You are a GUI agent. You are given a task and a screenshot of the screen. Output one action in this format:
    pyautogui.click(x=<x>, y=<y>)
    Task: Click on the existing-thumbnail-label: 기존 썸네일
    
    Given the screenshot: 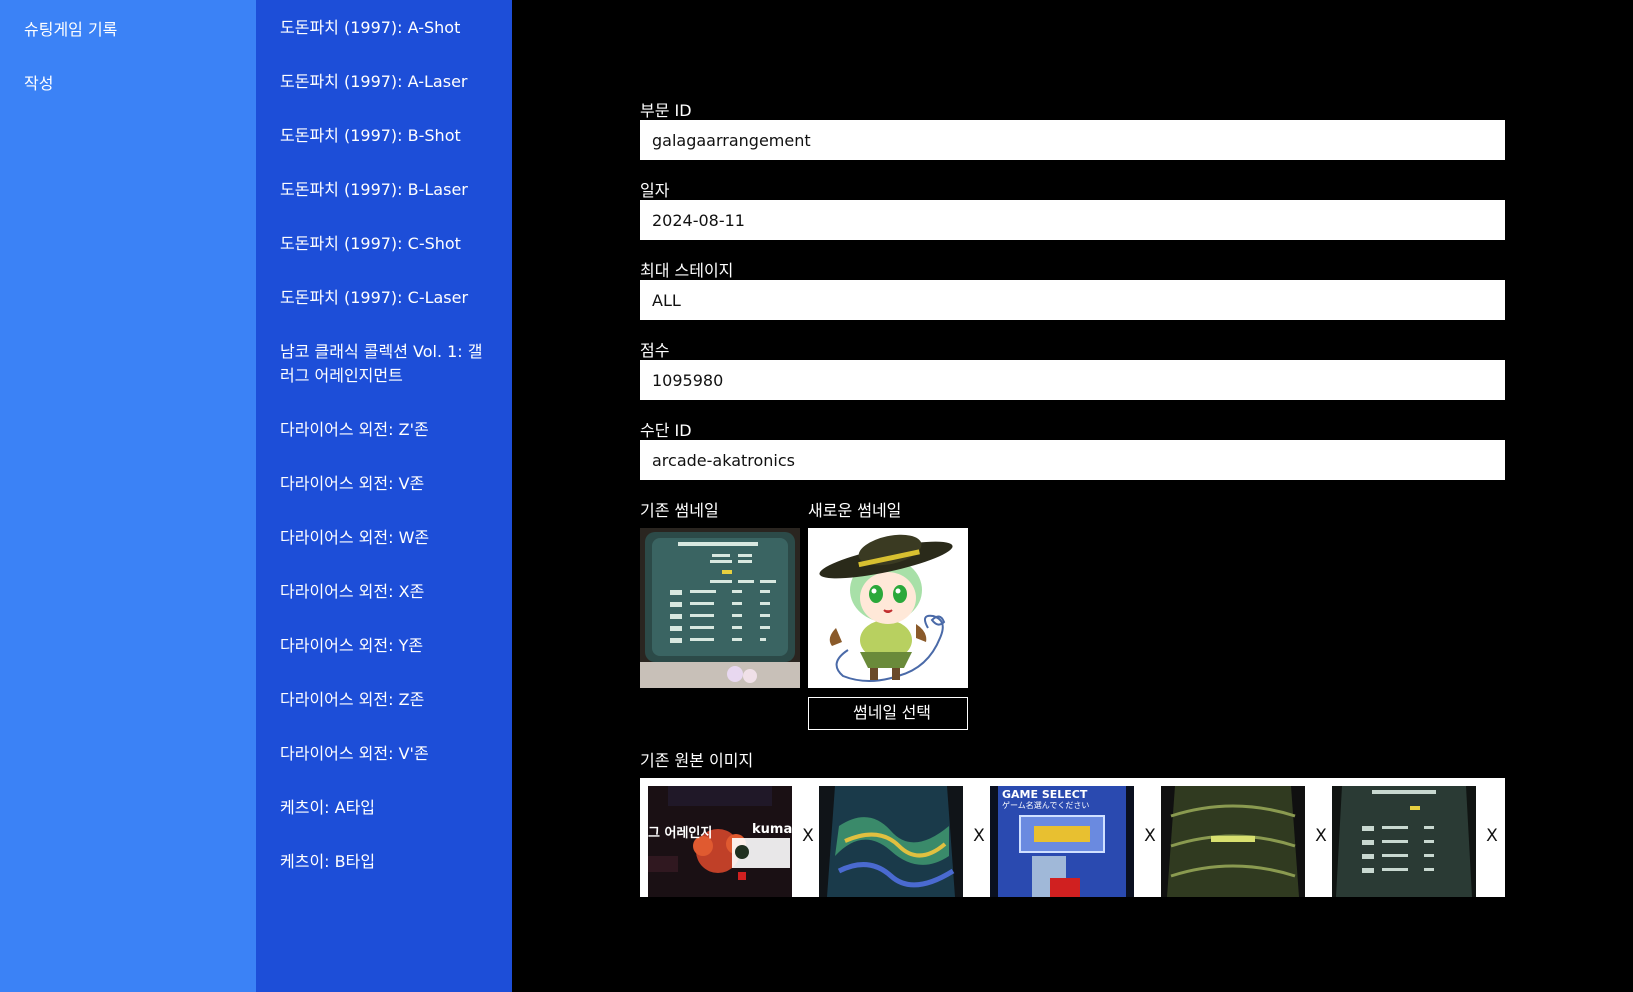 What is the action you would take?
    pyautogui.click(x=679, y=510)
    